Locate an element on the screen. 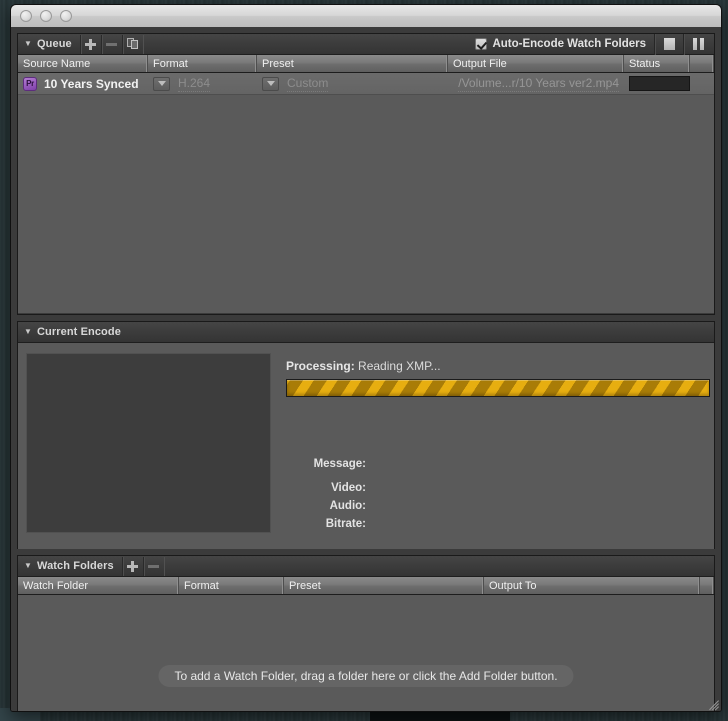  queue-disclosure-triangle-icon: ▼ is located at coordinates (28, 44).